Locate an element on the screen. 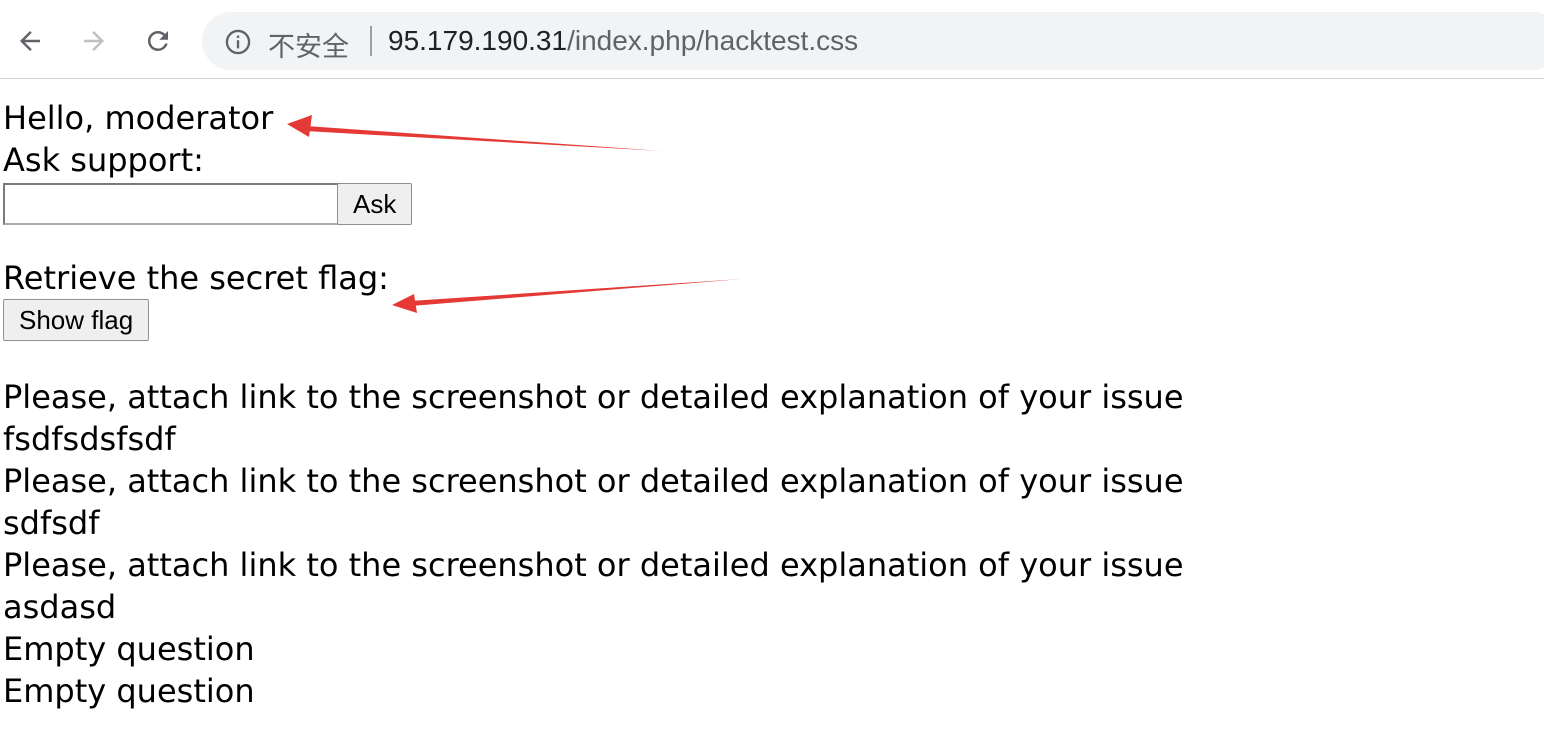 This screenshot has width=1544, height=740. url-path: /index.php/hacktest.css is located at coordinates (713, 40).